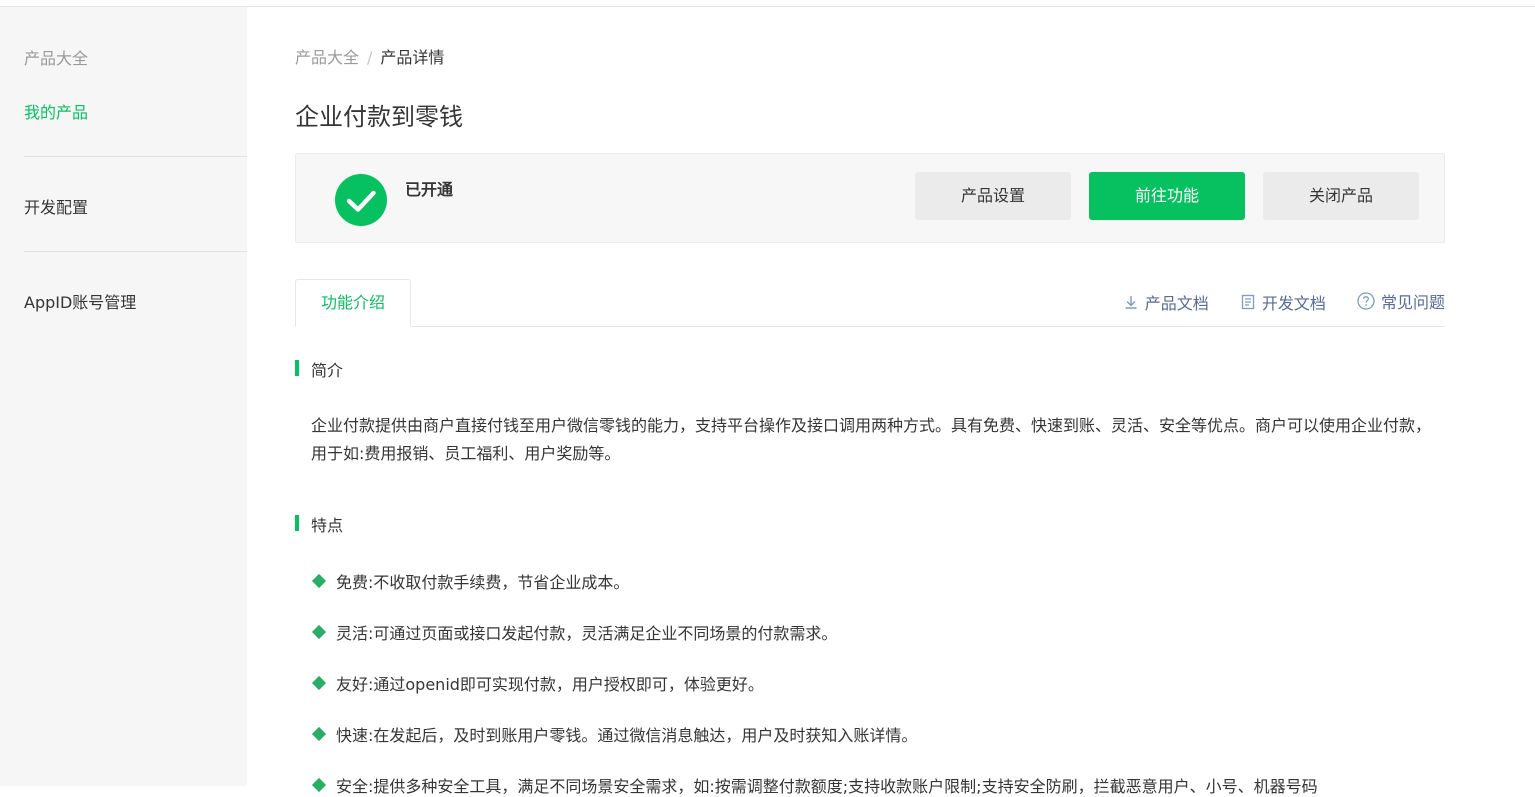  I want to click on product-status-panel: 已开通 产品设置 前往功能 关闭产品, so click(870, 198).